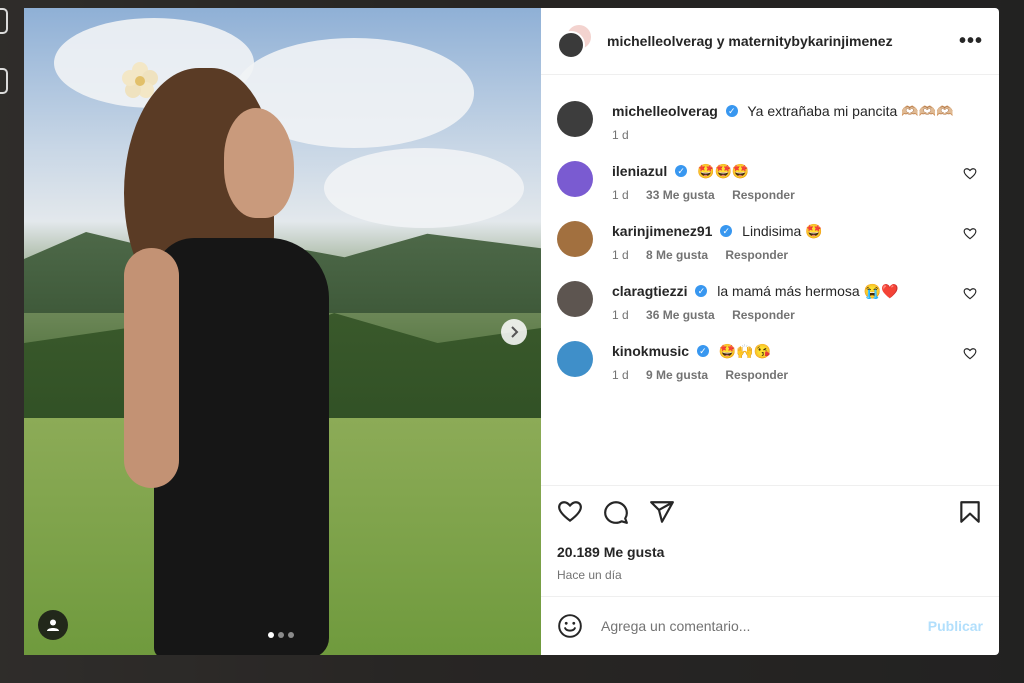  Describe the element at coordinates (955, 626) in the screenshot. I see `publish-button: Publicar` at that location.